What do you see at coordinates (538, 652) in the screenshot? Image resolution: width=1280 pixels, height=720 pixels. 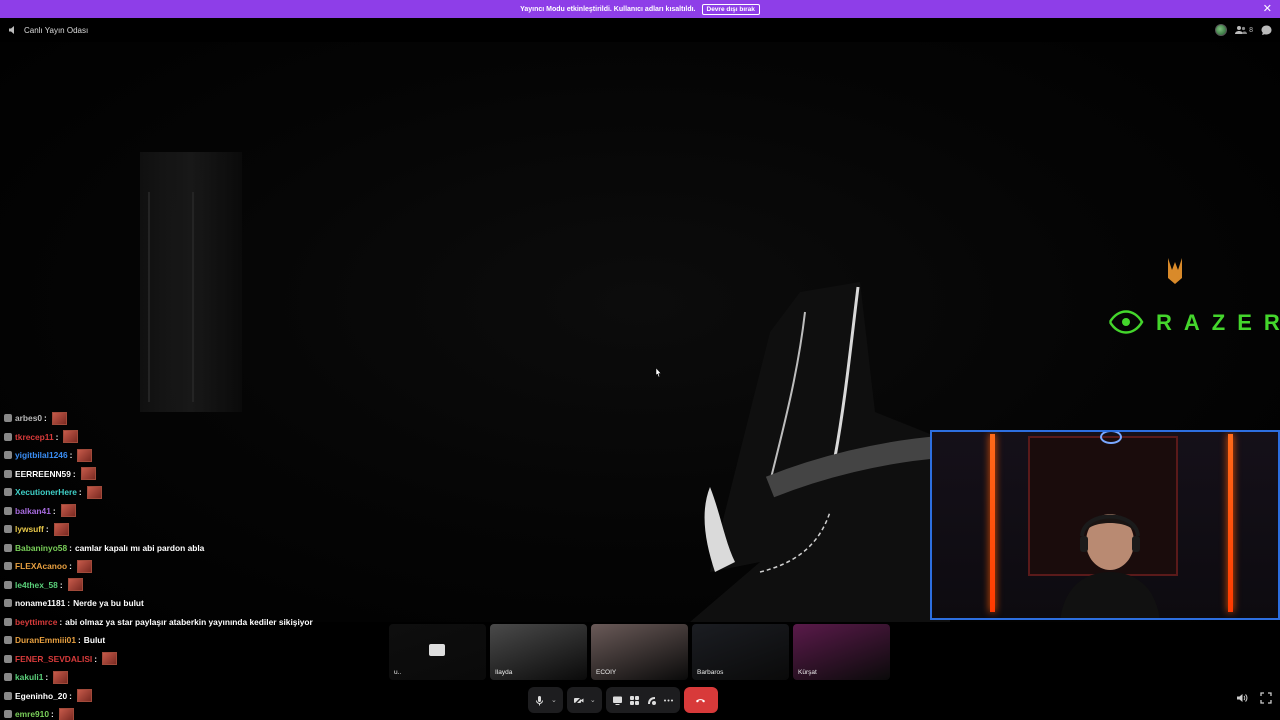 I see `participant-tile: Ilayda` at bounding box center [538, 652].